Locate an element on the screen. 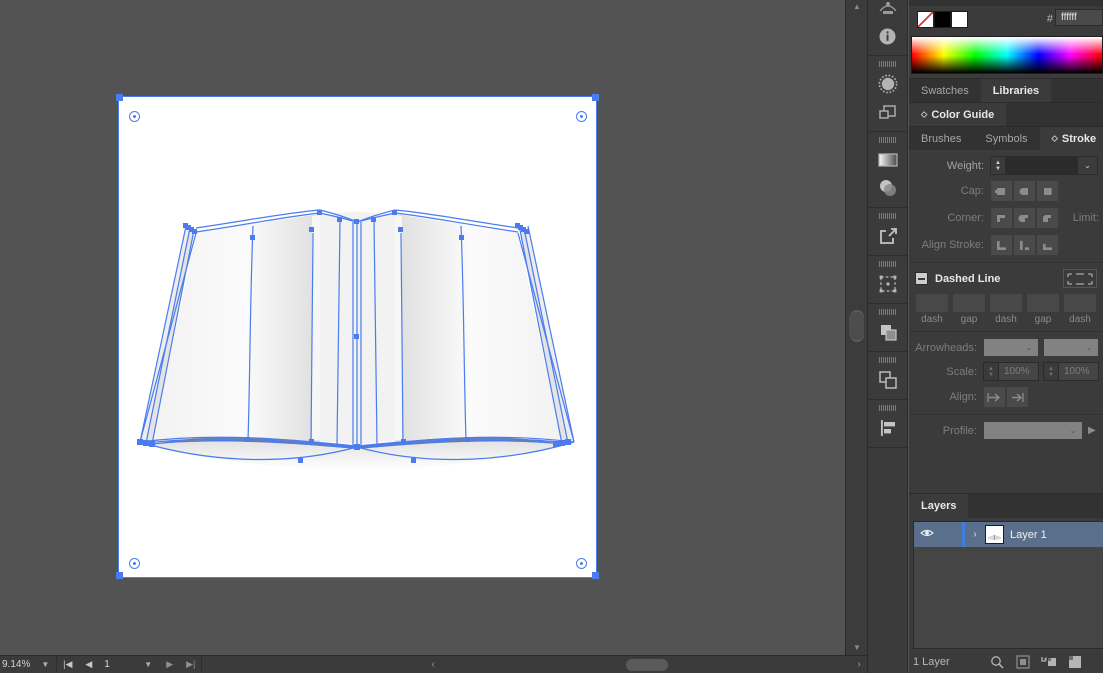 Image resolution: width=1103 pixels, height=673 pixels. stroke-profile-select: ⌄ is located at coordinates (1033, 430).